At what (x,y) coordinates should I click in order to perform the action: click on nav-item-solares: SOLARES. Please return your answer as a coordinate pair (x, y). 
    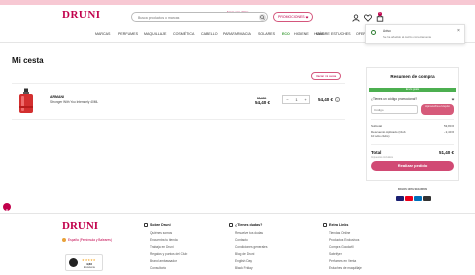
    Looking at the image, I should click on (266, 34).